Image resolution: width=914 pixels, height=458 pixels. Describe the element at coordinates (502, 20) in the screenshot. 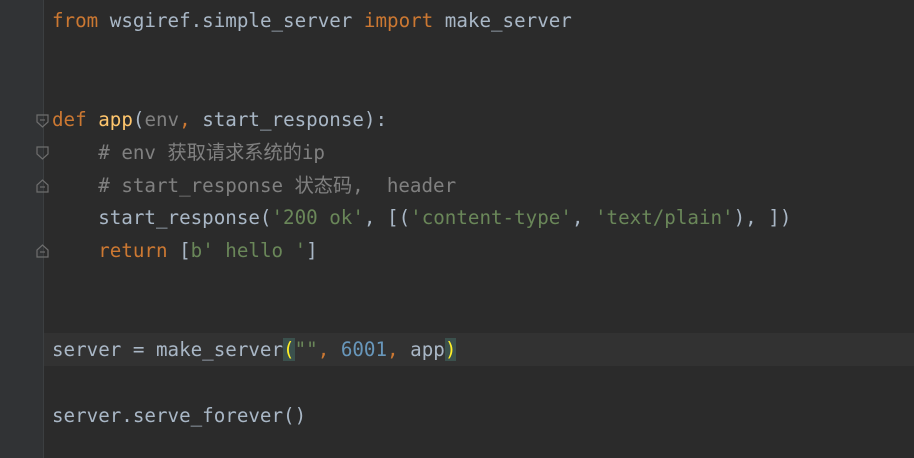

I see `import-name: make_server` at that location.